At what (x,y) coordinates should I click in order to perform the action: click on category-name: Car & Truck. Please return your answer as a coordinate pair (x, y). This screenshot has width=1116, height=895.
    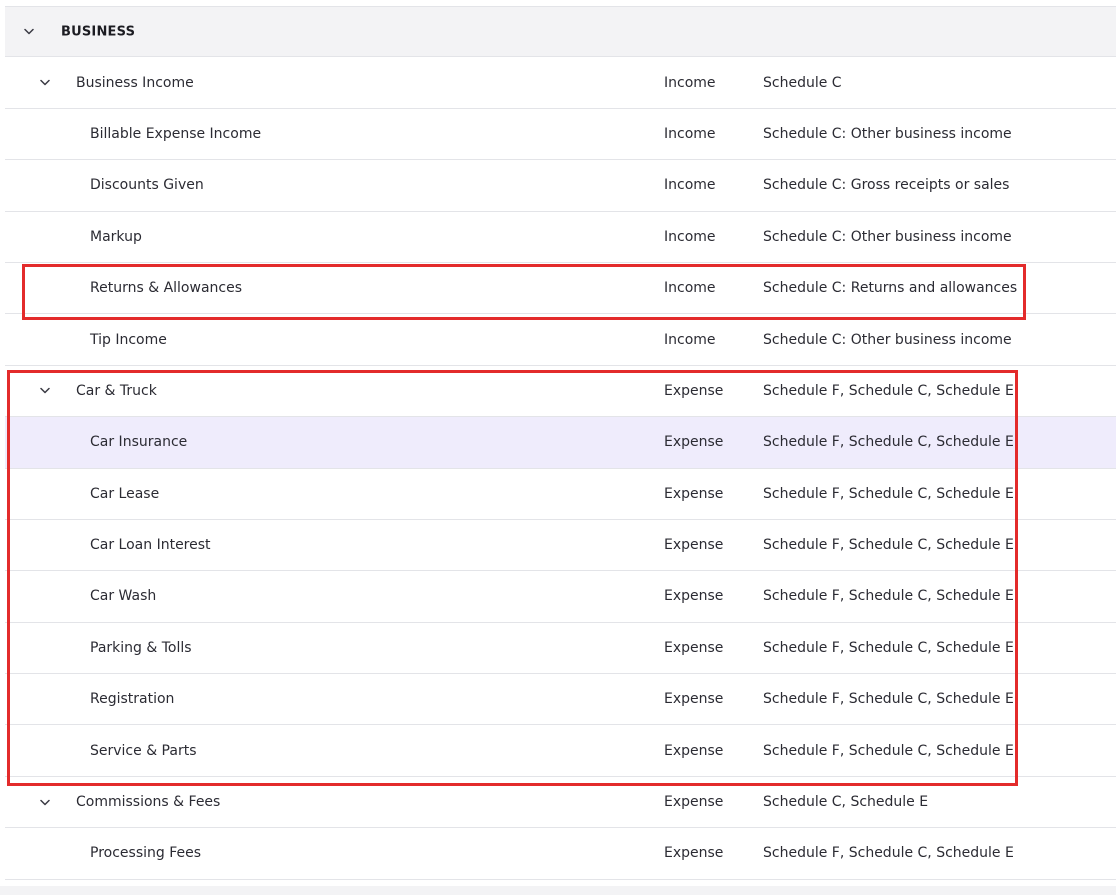
    Looking at the image, I should click on (116, 390).